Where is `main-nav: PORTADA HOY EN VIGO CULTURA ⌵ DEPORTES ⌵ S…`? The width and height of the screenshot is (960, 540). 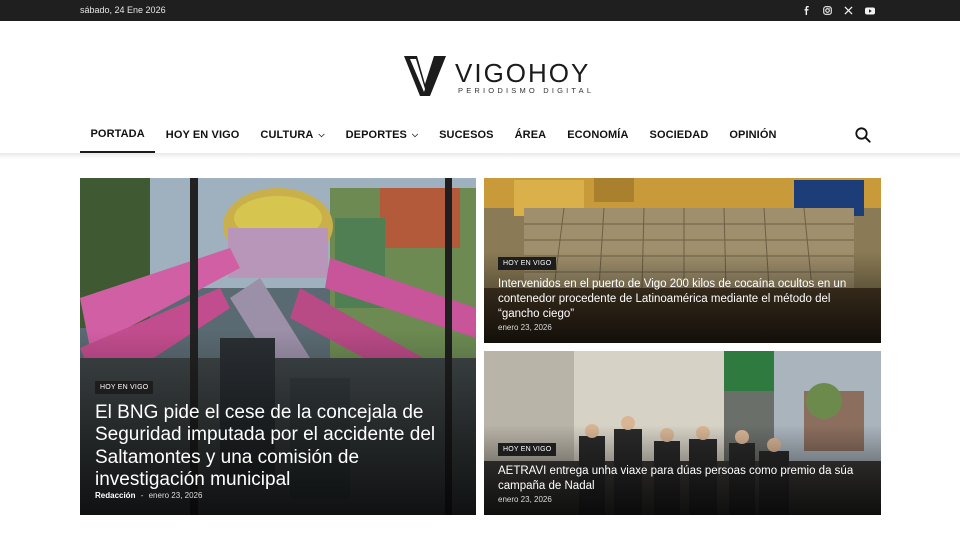 main-nav: PORTADA HOY EN VIGO CULTURA ⌵ DEPORTES ⌵ S… is located at coordinates (433, 135).